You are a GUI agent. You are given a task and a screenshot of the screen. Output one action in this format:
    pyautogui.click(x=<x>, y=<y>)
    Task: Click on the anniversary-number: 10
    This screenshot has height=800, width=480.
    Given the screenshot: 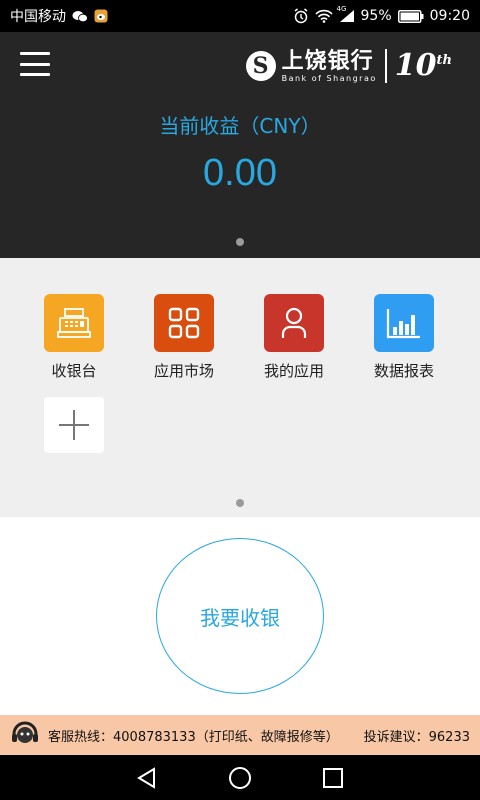 What is the action you would take?
    pyautogui.click(x=415, y=65)
    